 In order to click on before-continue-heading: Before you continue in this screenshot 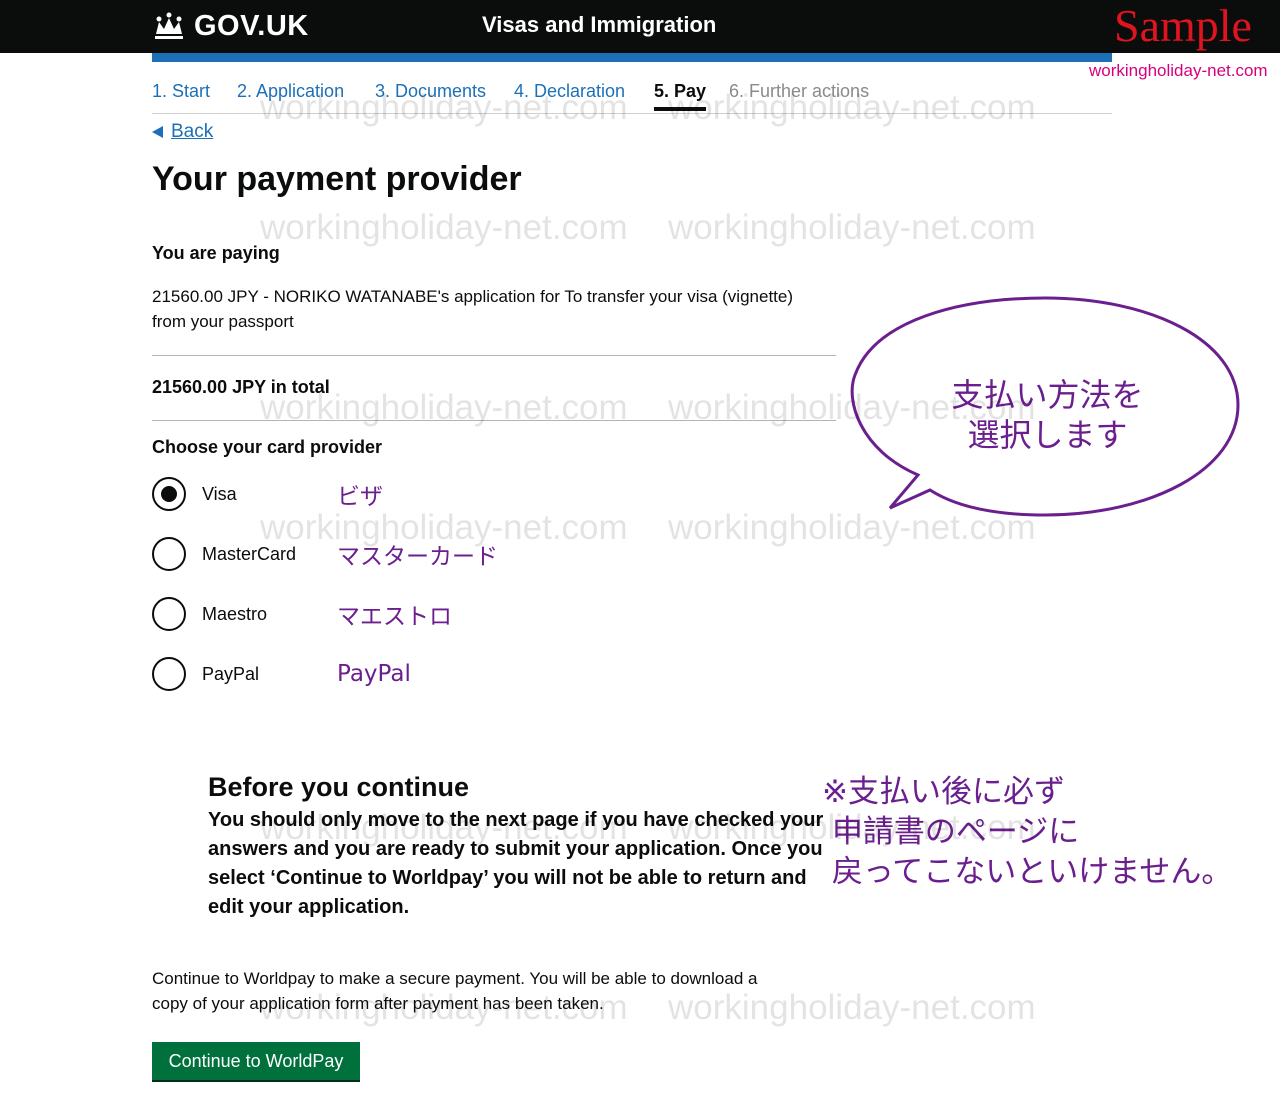, I will do `click(339, 787)`.